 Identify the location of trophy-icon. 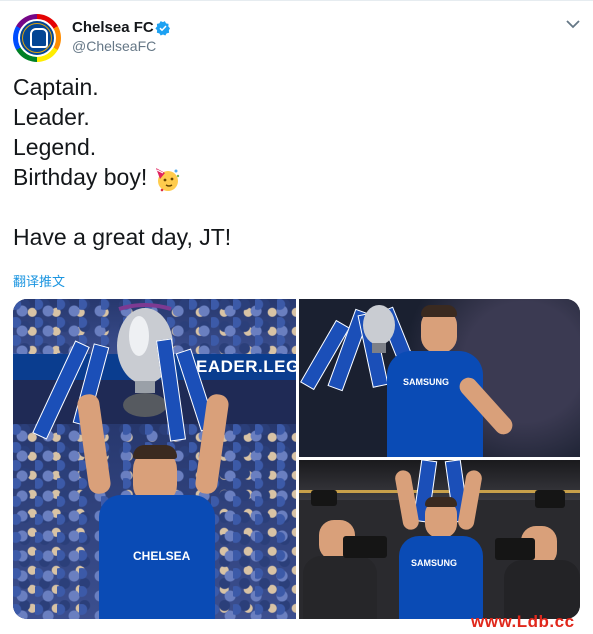
(379, 329).